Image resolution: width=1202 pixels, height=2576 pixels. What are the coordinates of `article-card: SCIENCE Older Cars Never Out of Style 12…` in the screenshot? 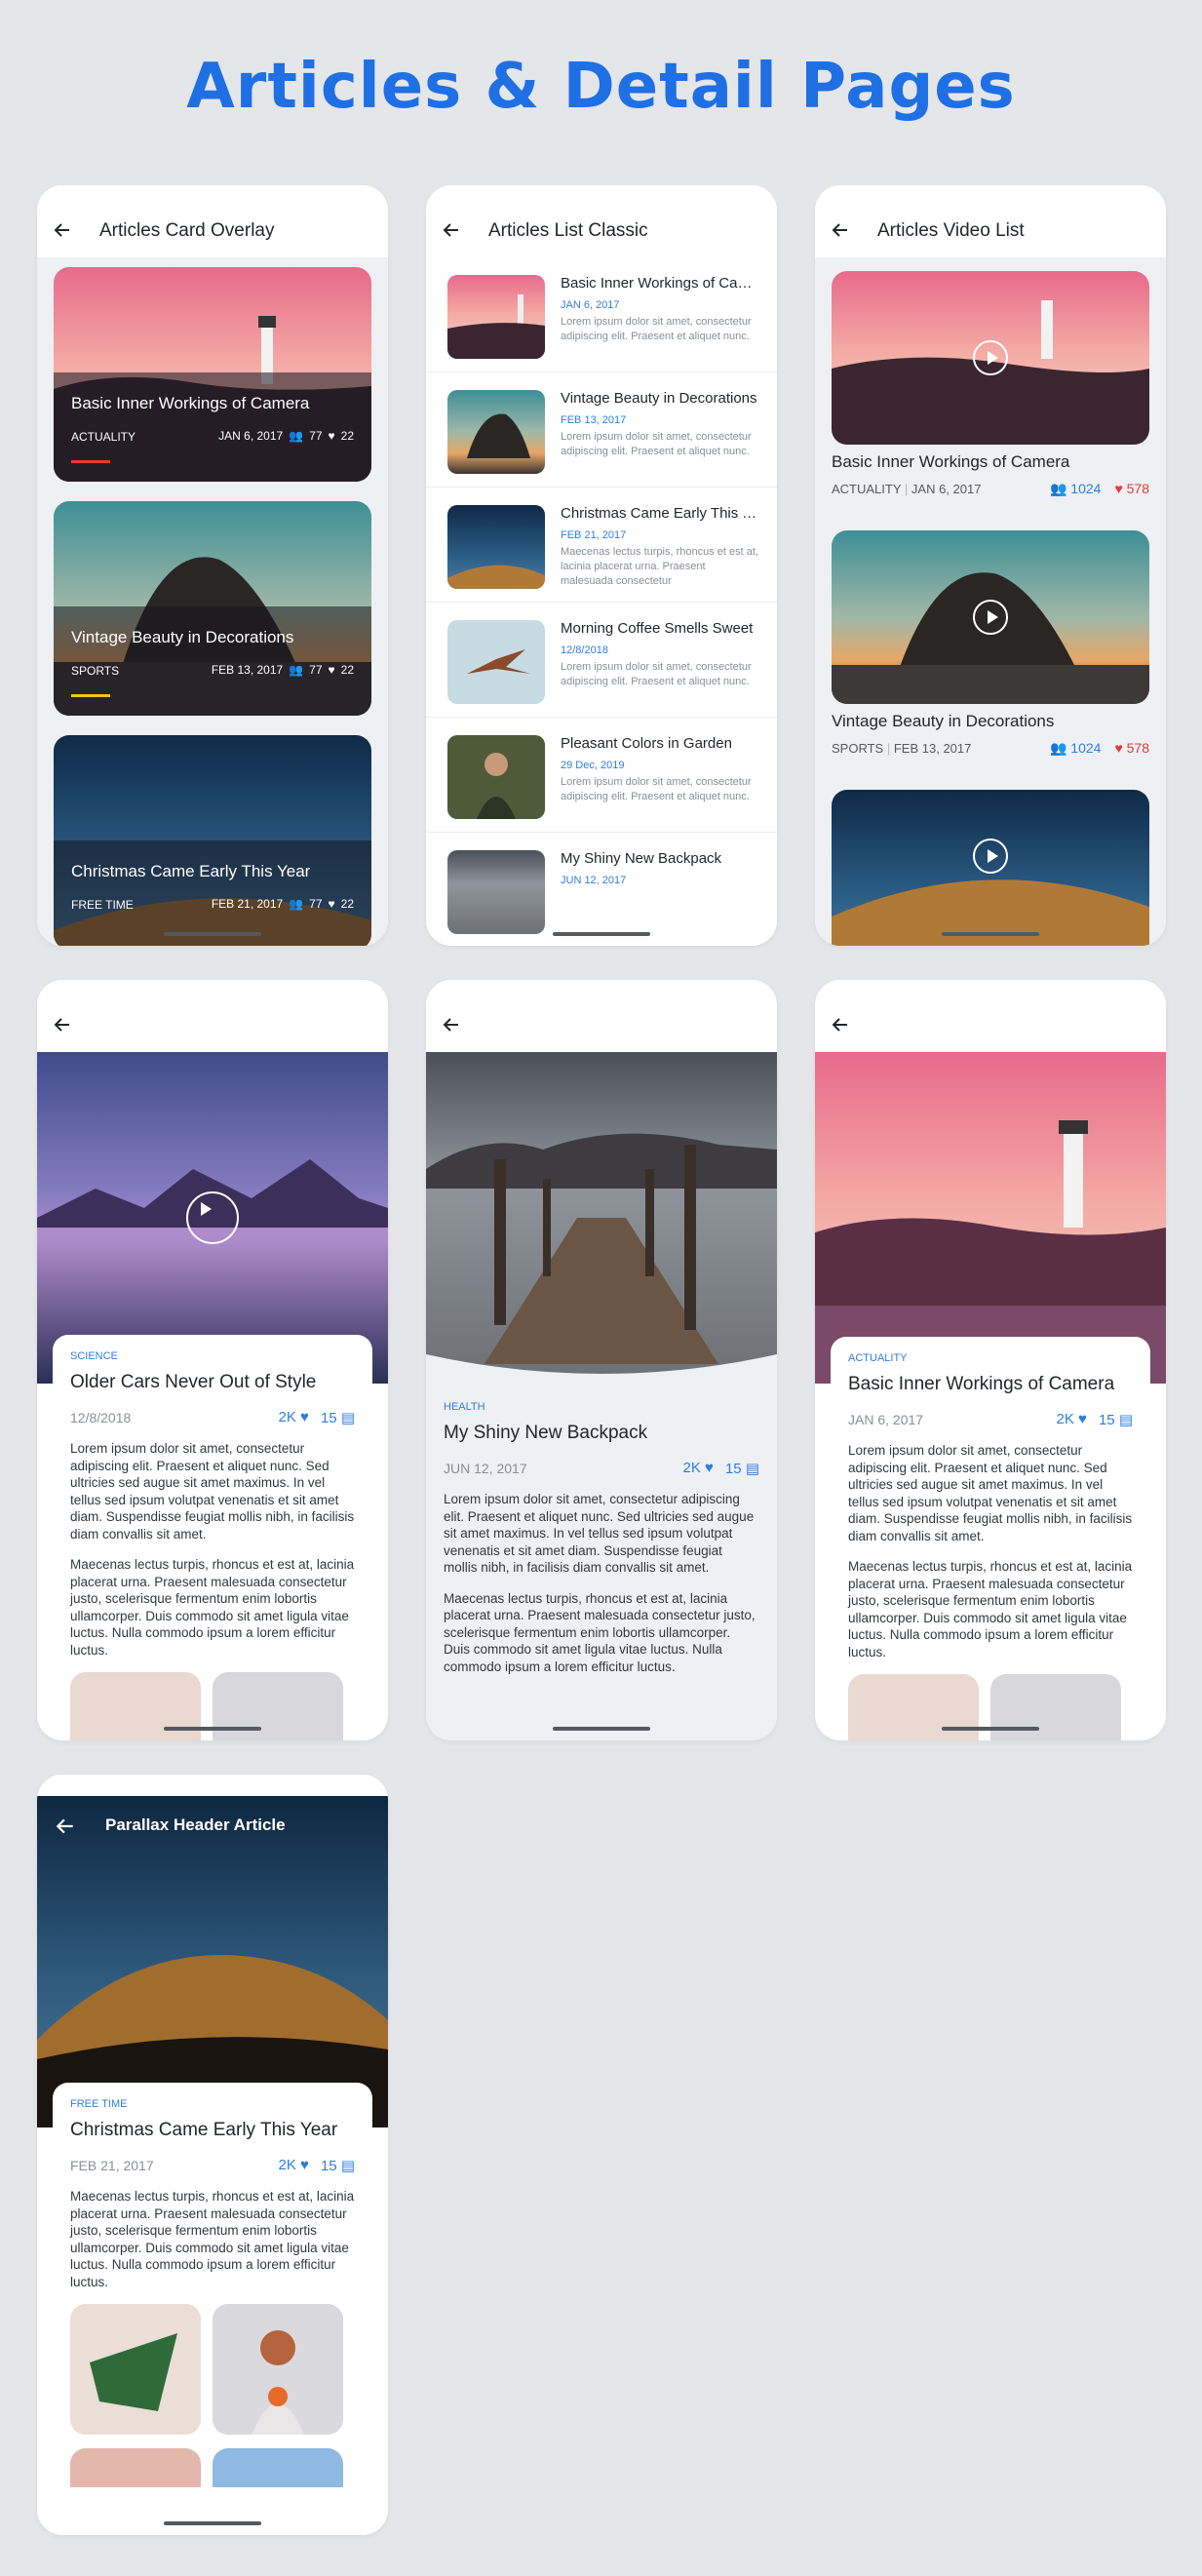 It's located at (212, 1537).